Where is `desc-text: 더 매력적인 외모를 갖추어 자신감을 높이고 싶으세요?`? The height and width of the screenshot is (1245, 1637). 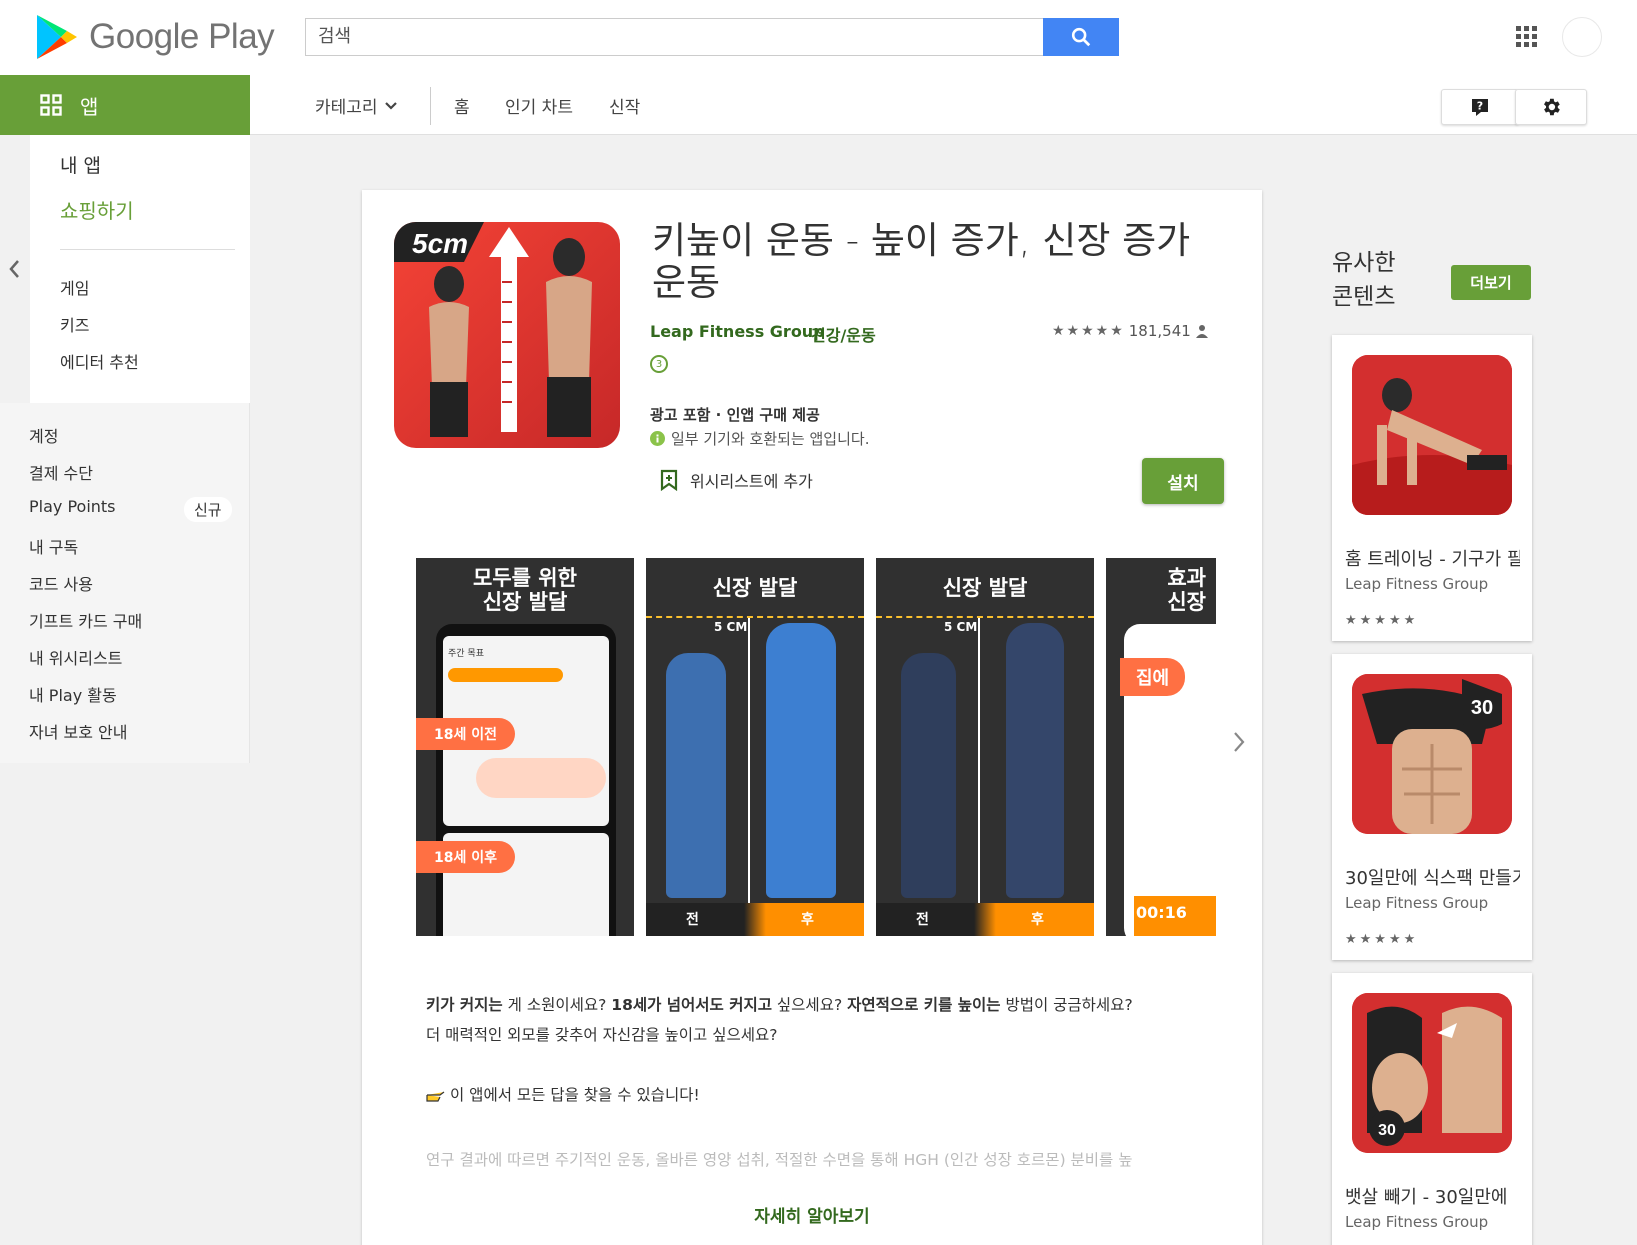 desc-text: 더 매력적인 외모를 갖추어 자신감을 높이고 싶으세요? is located at coordinates (602, 1035).